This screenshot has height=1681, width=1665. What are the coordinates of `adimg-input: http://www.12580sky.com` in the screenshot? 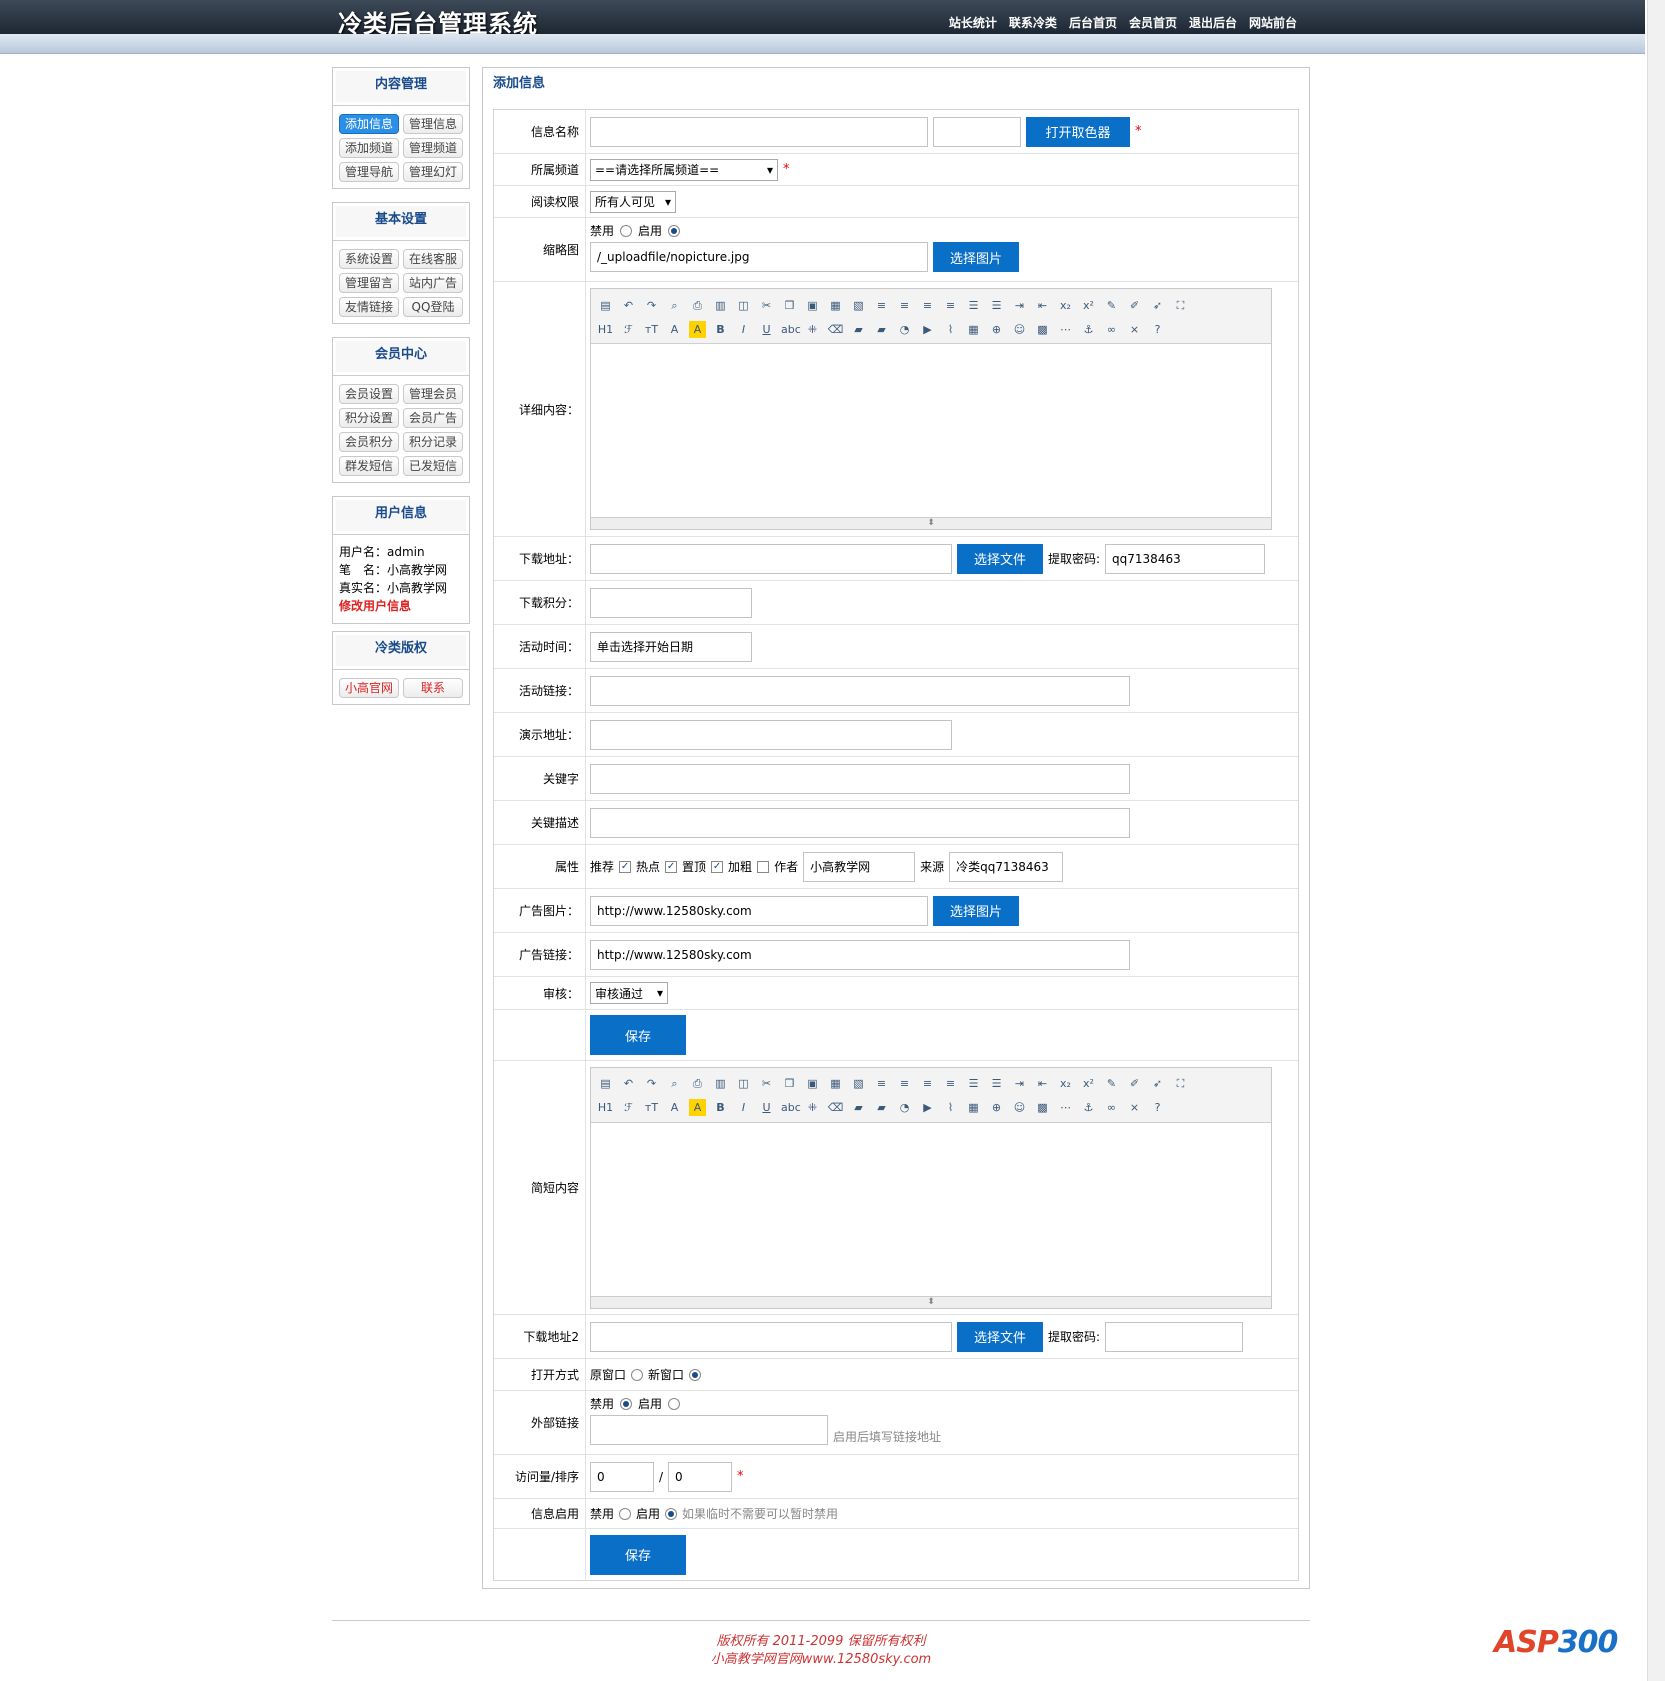 It's located at (759, 910).